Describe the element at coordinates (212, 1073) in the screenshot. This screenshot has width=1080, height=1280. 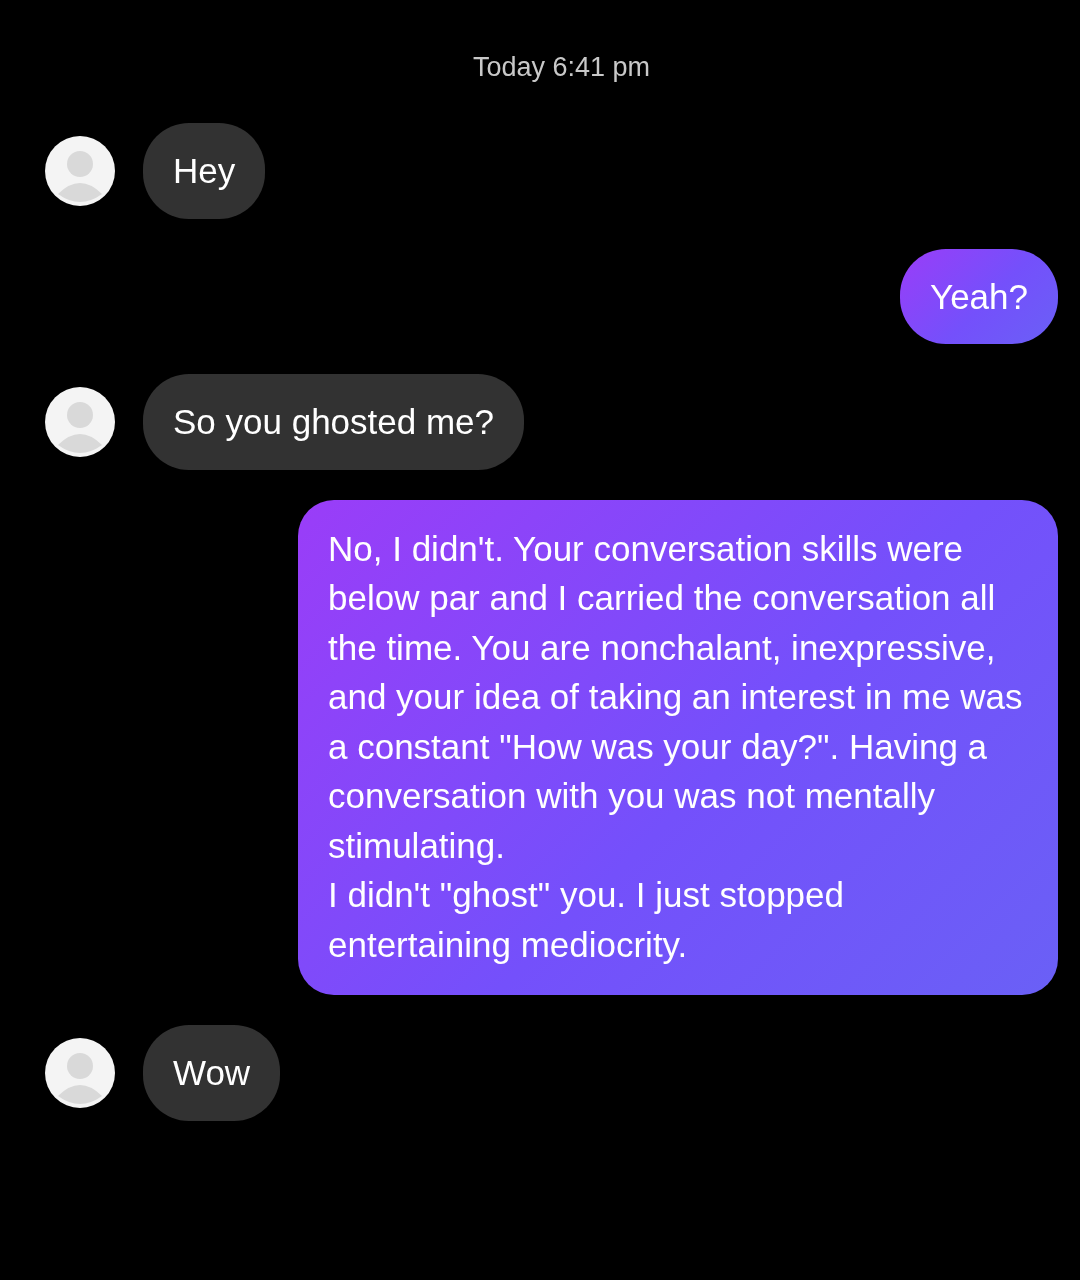
I see `message-bubble: Wow` at that location.